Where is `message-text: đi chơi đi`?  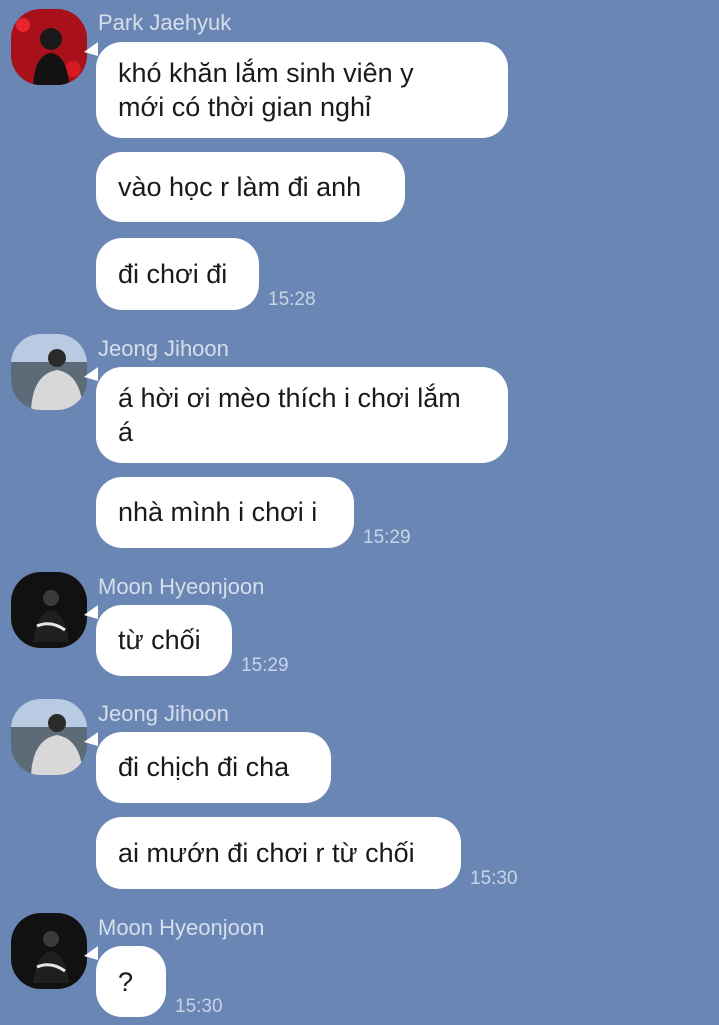
message-text: đi chơi đi is located at coordinates (173, 274).